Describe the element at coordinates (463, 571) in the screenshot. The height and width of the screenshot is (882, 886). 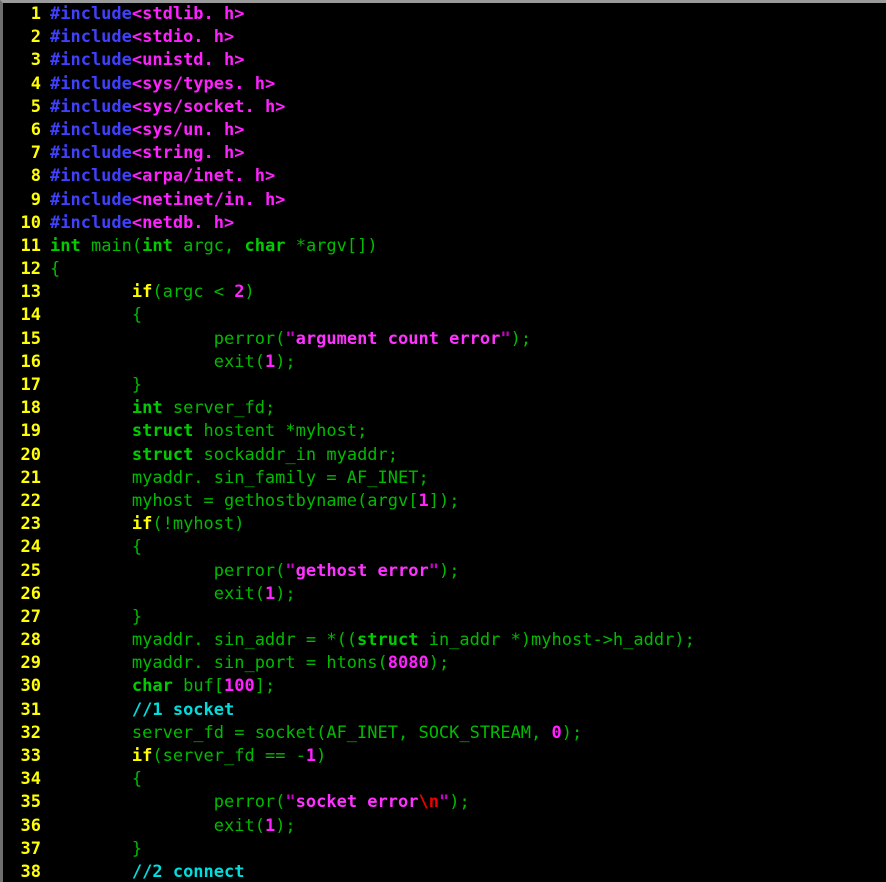
I see `code-line-text: perror("gethost error");` at that location.